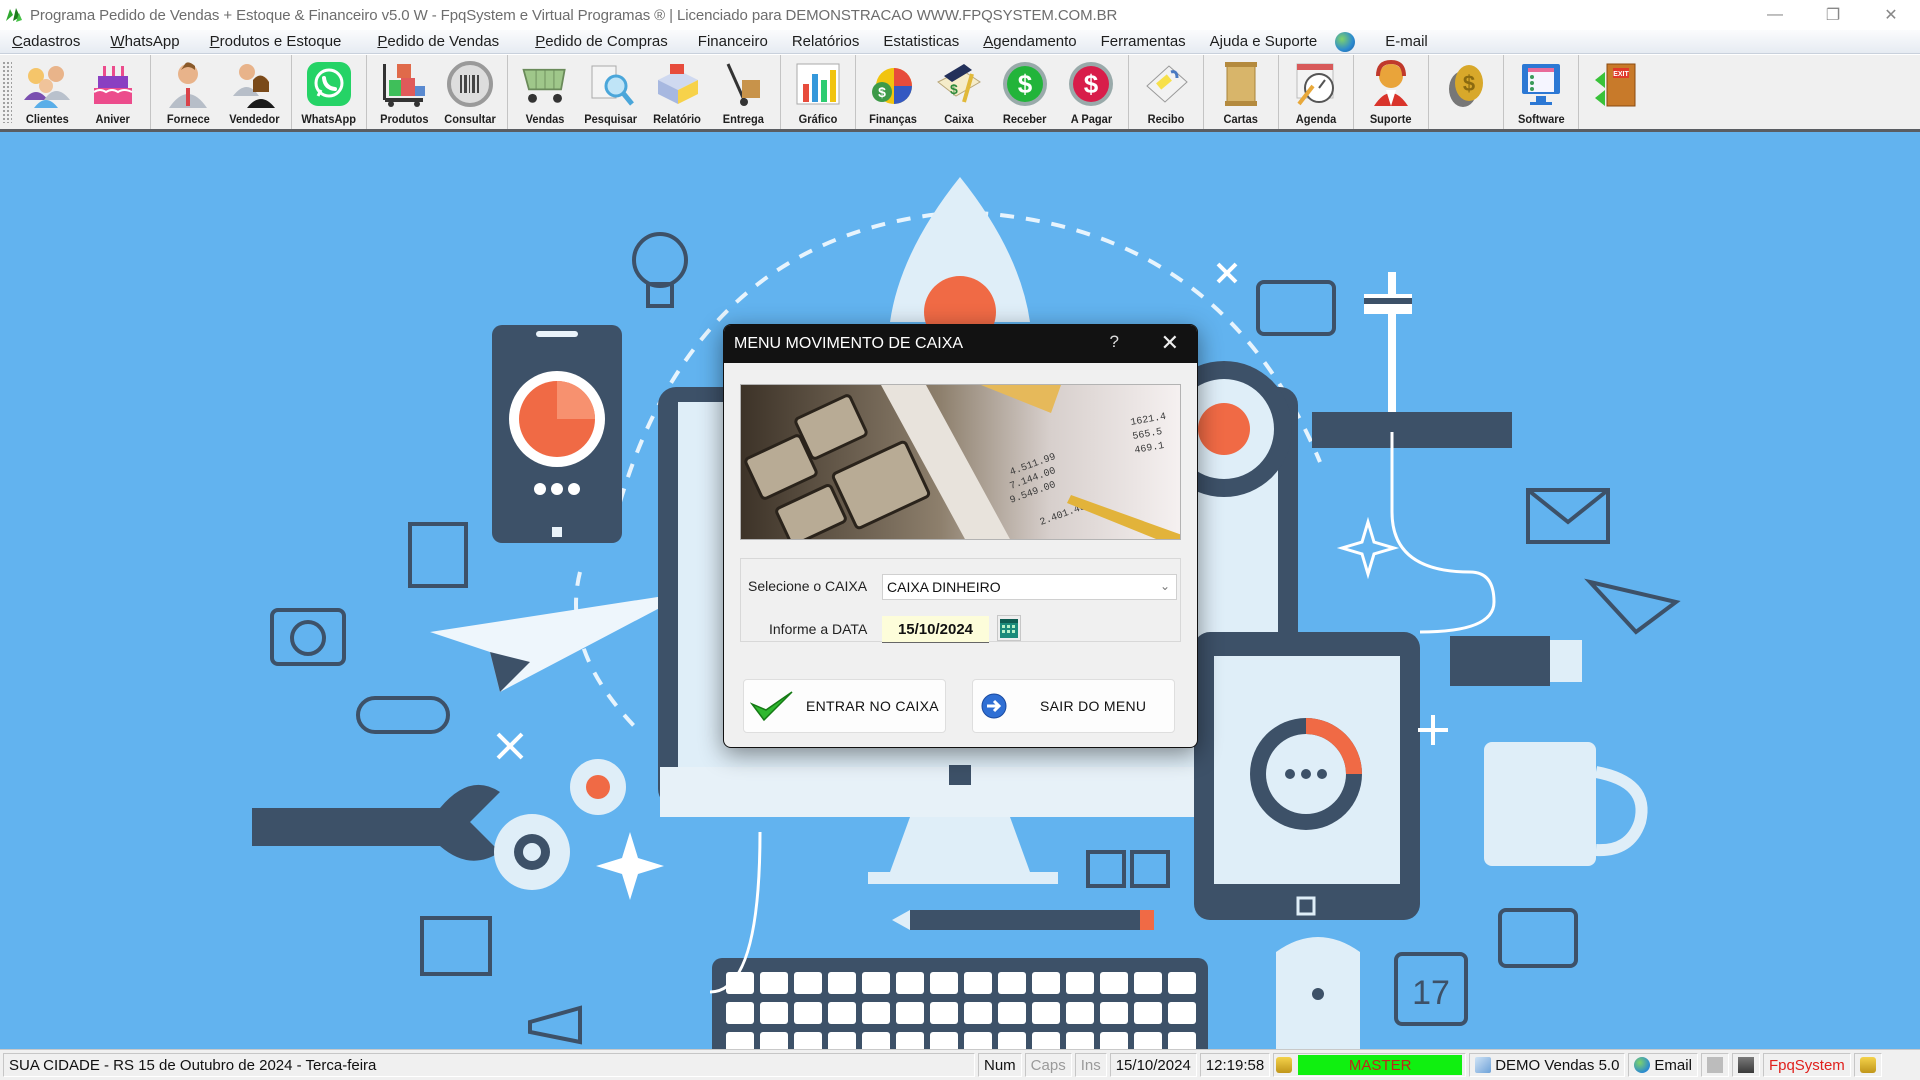  What do you see at coordinates (46, 41) in the screenshot?
I see `menu-cadastros: Cadastros` at bounding box center [46, 41].